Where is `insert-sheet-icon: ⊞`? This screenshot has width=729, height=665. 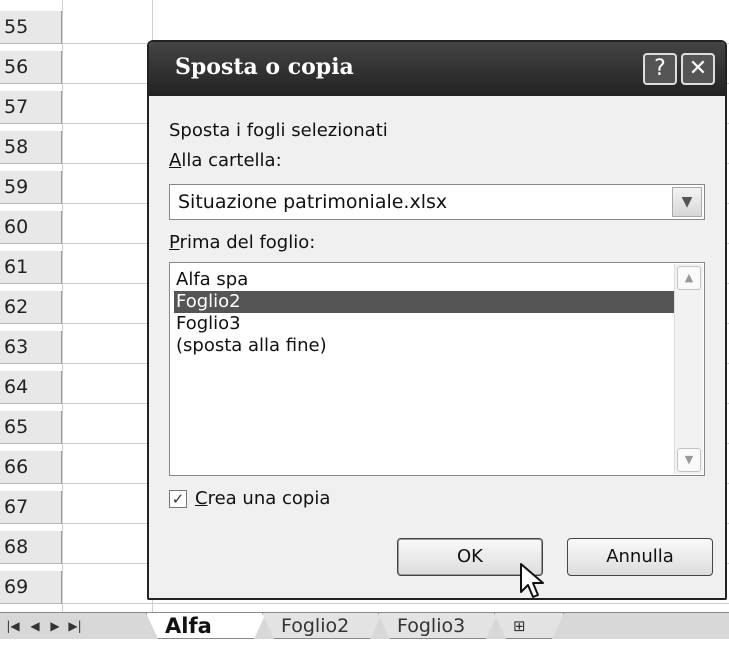 insert-sheet-icon: ⊞ is located at coordinates (529, 626).